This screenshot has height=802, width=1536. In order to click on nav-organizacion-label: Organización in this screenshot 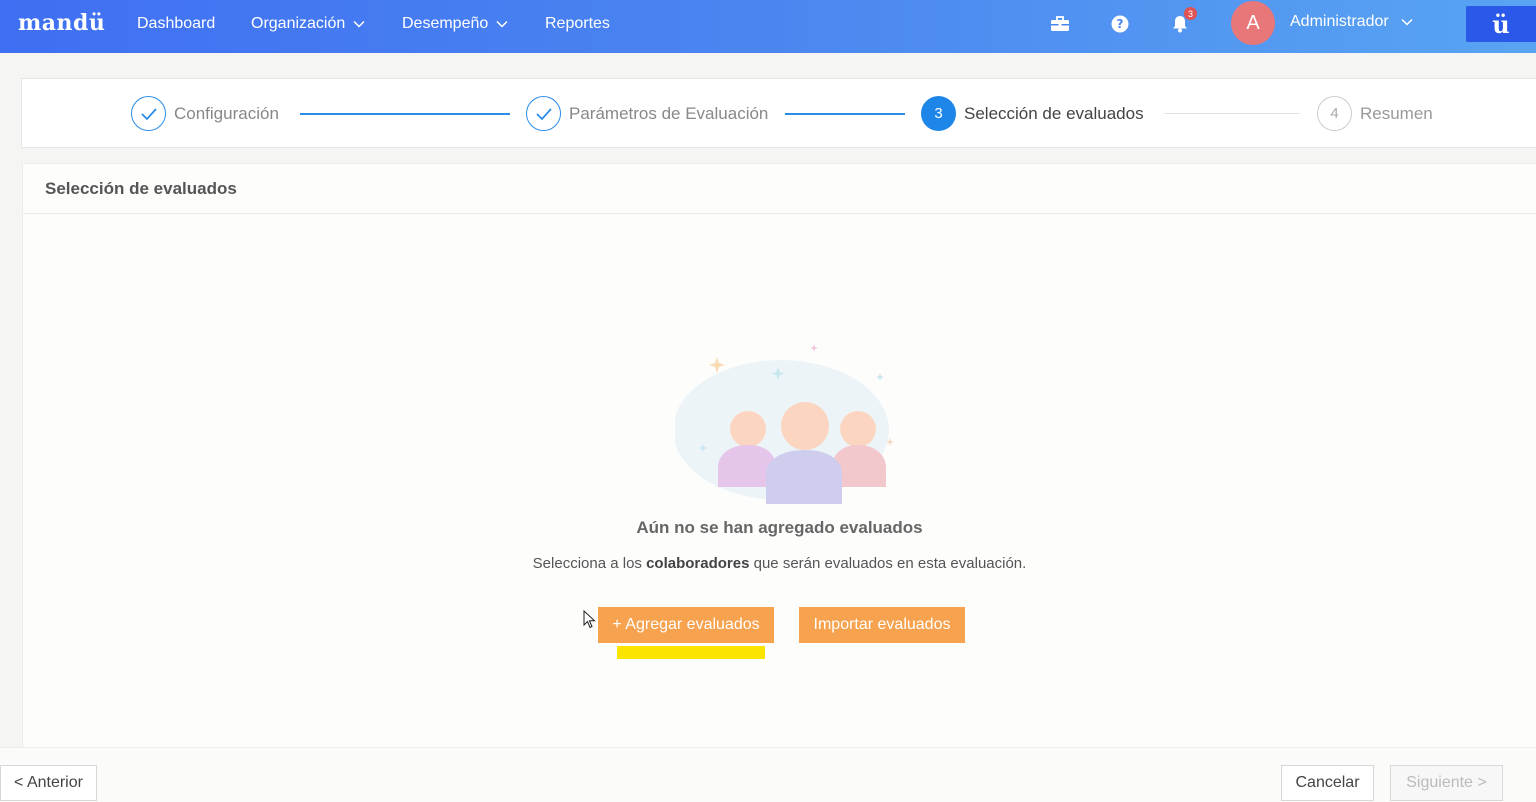, I will do `click(298, 23)`.